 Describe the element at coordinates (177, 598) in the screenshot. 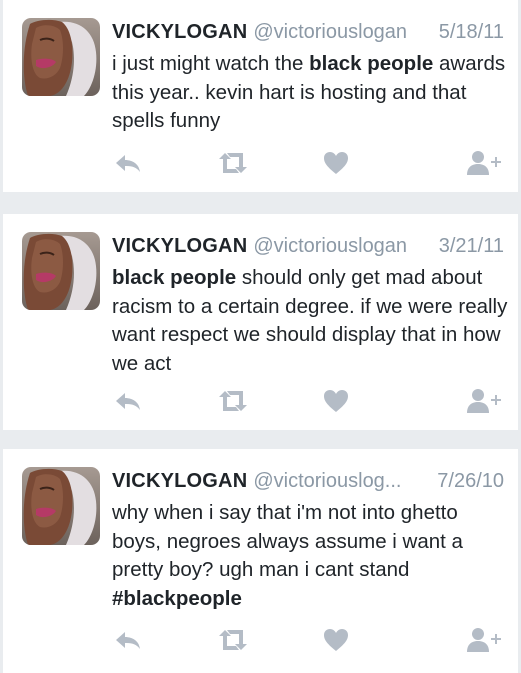

I see `tweet-text-highlight: #blackpeople` at that location.